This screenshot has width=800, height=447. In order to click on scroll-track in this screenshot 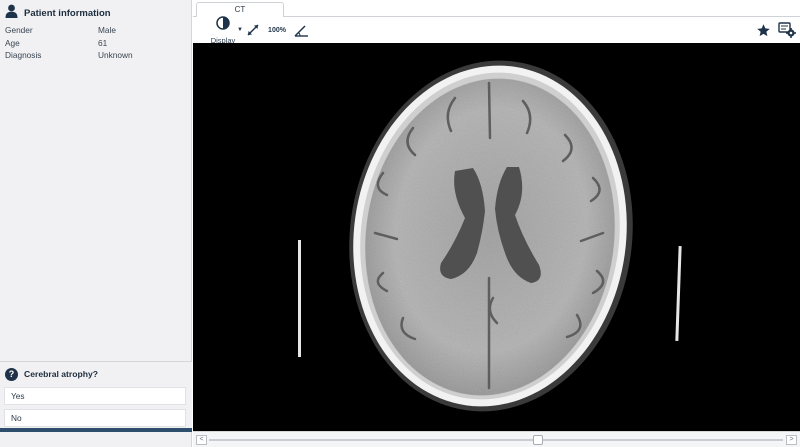, I will do `click(496, 440)`.